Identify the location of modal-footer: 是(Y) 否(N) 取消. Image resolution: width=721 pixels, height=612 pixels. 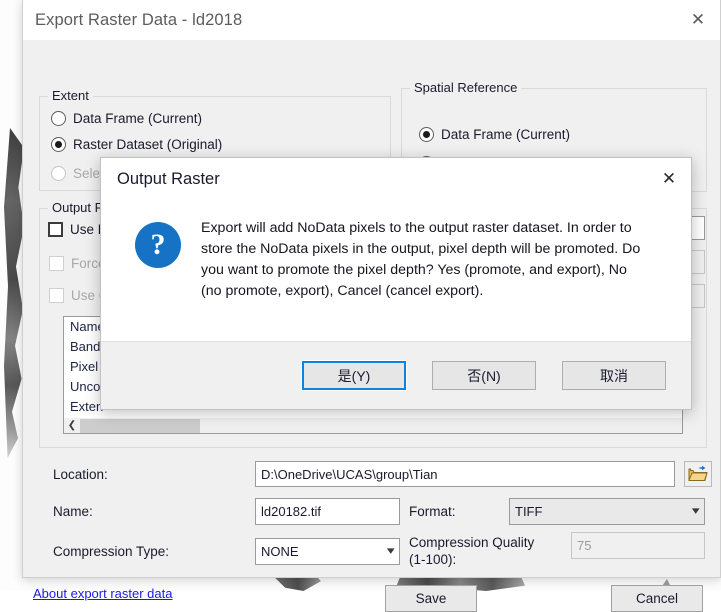
(396, 375).